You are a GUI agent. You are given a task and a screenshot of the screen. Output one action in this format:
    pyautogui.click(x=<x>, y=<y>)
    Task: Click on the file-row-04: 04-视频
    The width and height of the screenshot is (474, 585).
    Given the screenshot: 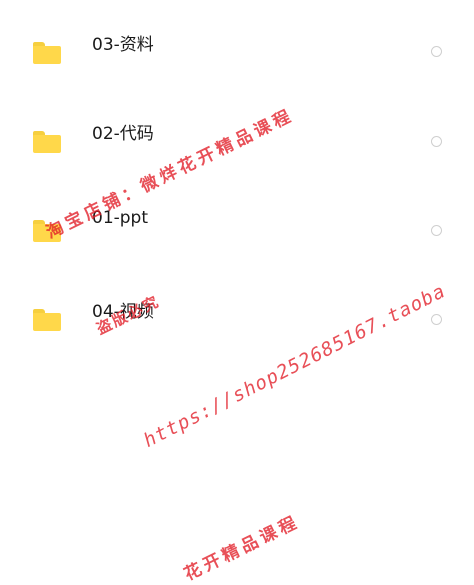 What is the action you would take?
    pyautogui.click(x=237, y=317)
    